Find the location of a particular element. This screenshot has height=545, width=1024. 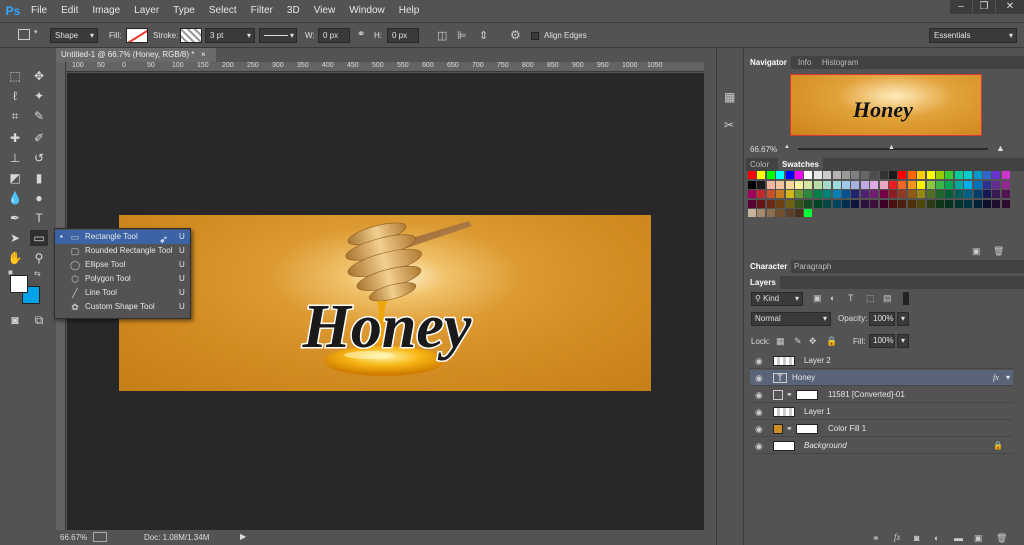

stroke-swatch is located at coordinates (191, 35).